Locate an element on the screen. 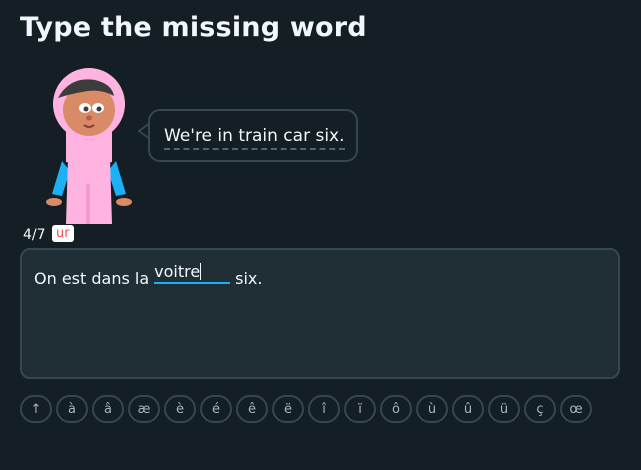 The width and height of the screenshot is (641, 470). key-a-circumflex: â is located at coordinates (108, 409).